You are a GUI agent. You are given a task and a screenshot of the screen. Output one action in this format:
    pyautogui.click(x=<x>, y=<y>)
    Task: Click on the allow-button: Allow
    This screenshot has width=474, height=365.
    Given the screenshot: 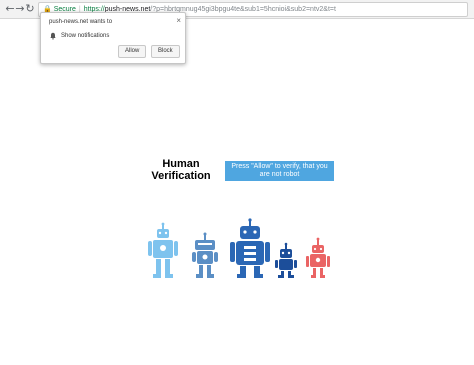 What is the action you would take?
    pyautogui.click(x=132, y=51)
    